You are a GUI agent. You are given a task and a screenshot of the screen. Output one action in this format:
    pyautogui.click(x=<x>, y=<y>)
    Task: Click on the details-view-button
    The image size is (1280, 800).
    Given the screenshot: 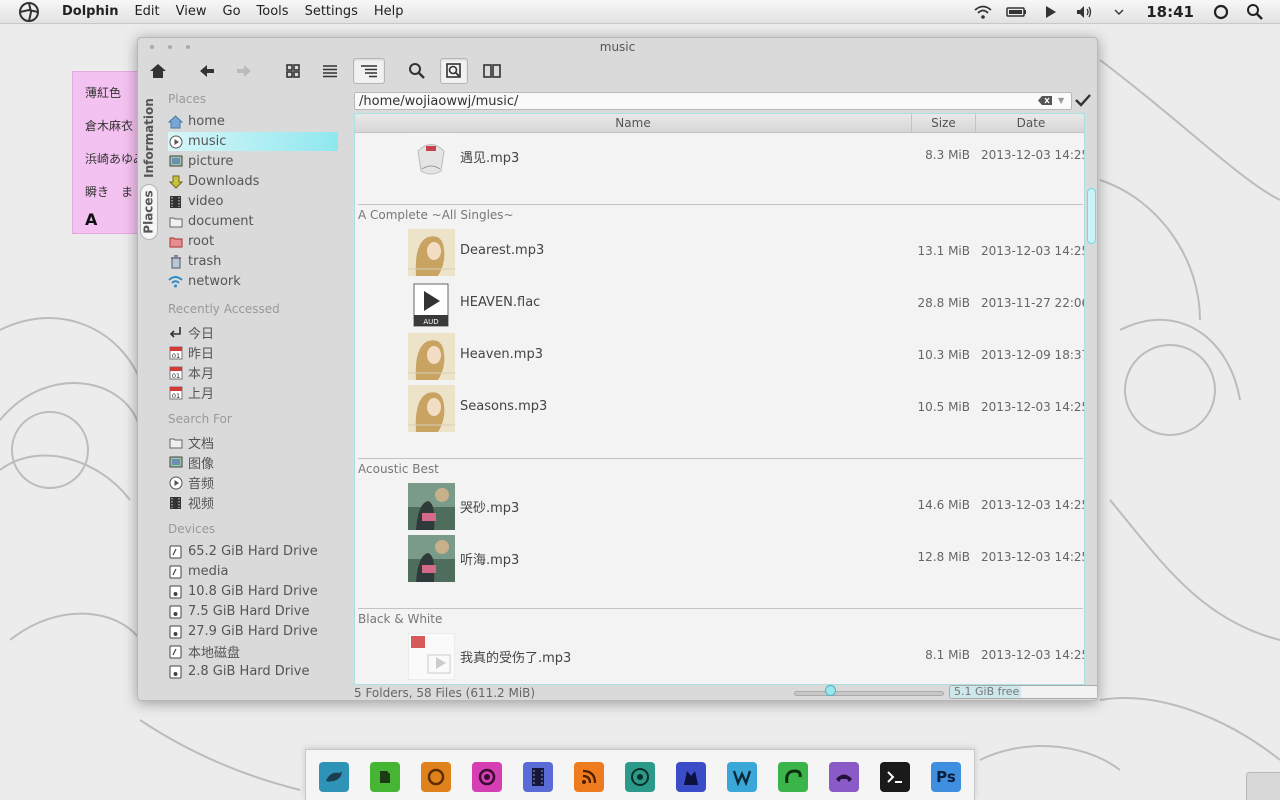 What is the action you would take?
    pyautogui.click(x=330, y=71)
    